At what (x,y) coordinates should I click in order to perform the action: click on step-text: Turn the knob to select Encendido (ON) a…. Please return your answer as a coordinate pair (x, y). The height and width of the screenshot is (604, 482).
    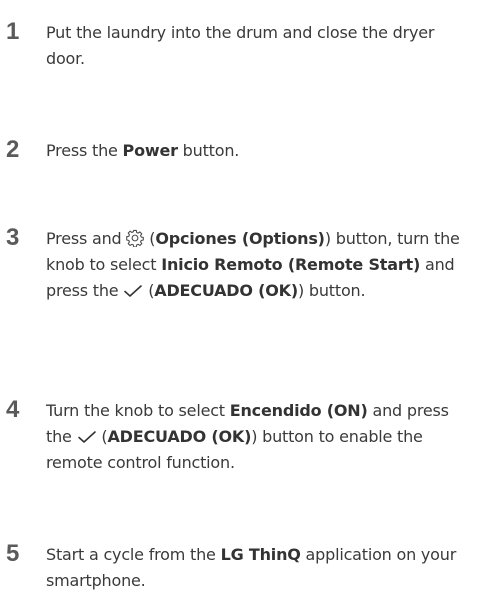
    Looking at the image, I should click on (262, 437).